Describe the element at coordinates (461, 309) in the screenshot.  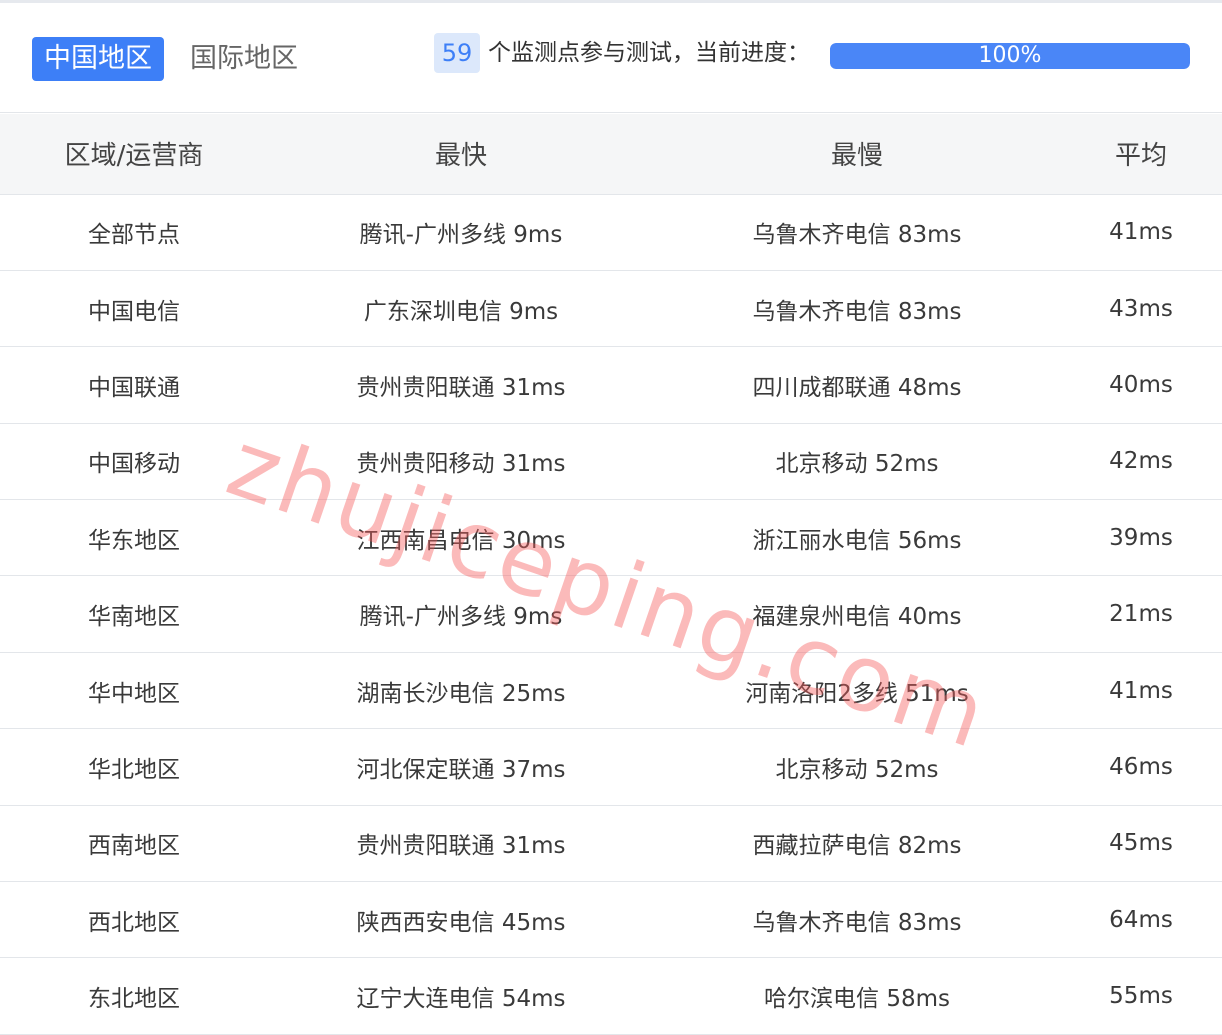
I see `fastest-cell: 广东深圳电信 9ms` at that location.